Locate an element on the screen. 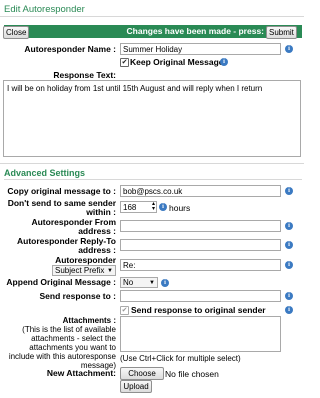 This screenshot has height=398, width=320. send-original-checkbox: ✔ is located at coordinates (124, 310).